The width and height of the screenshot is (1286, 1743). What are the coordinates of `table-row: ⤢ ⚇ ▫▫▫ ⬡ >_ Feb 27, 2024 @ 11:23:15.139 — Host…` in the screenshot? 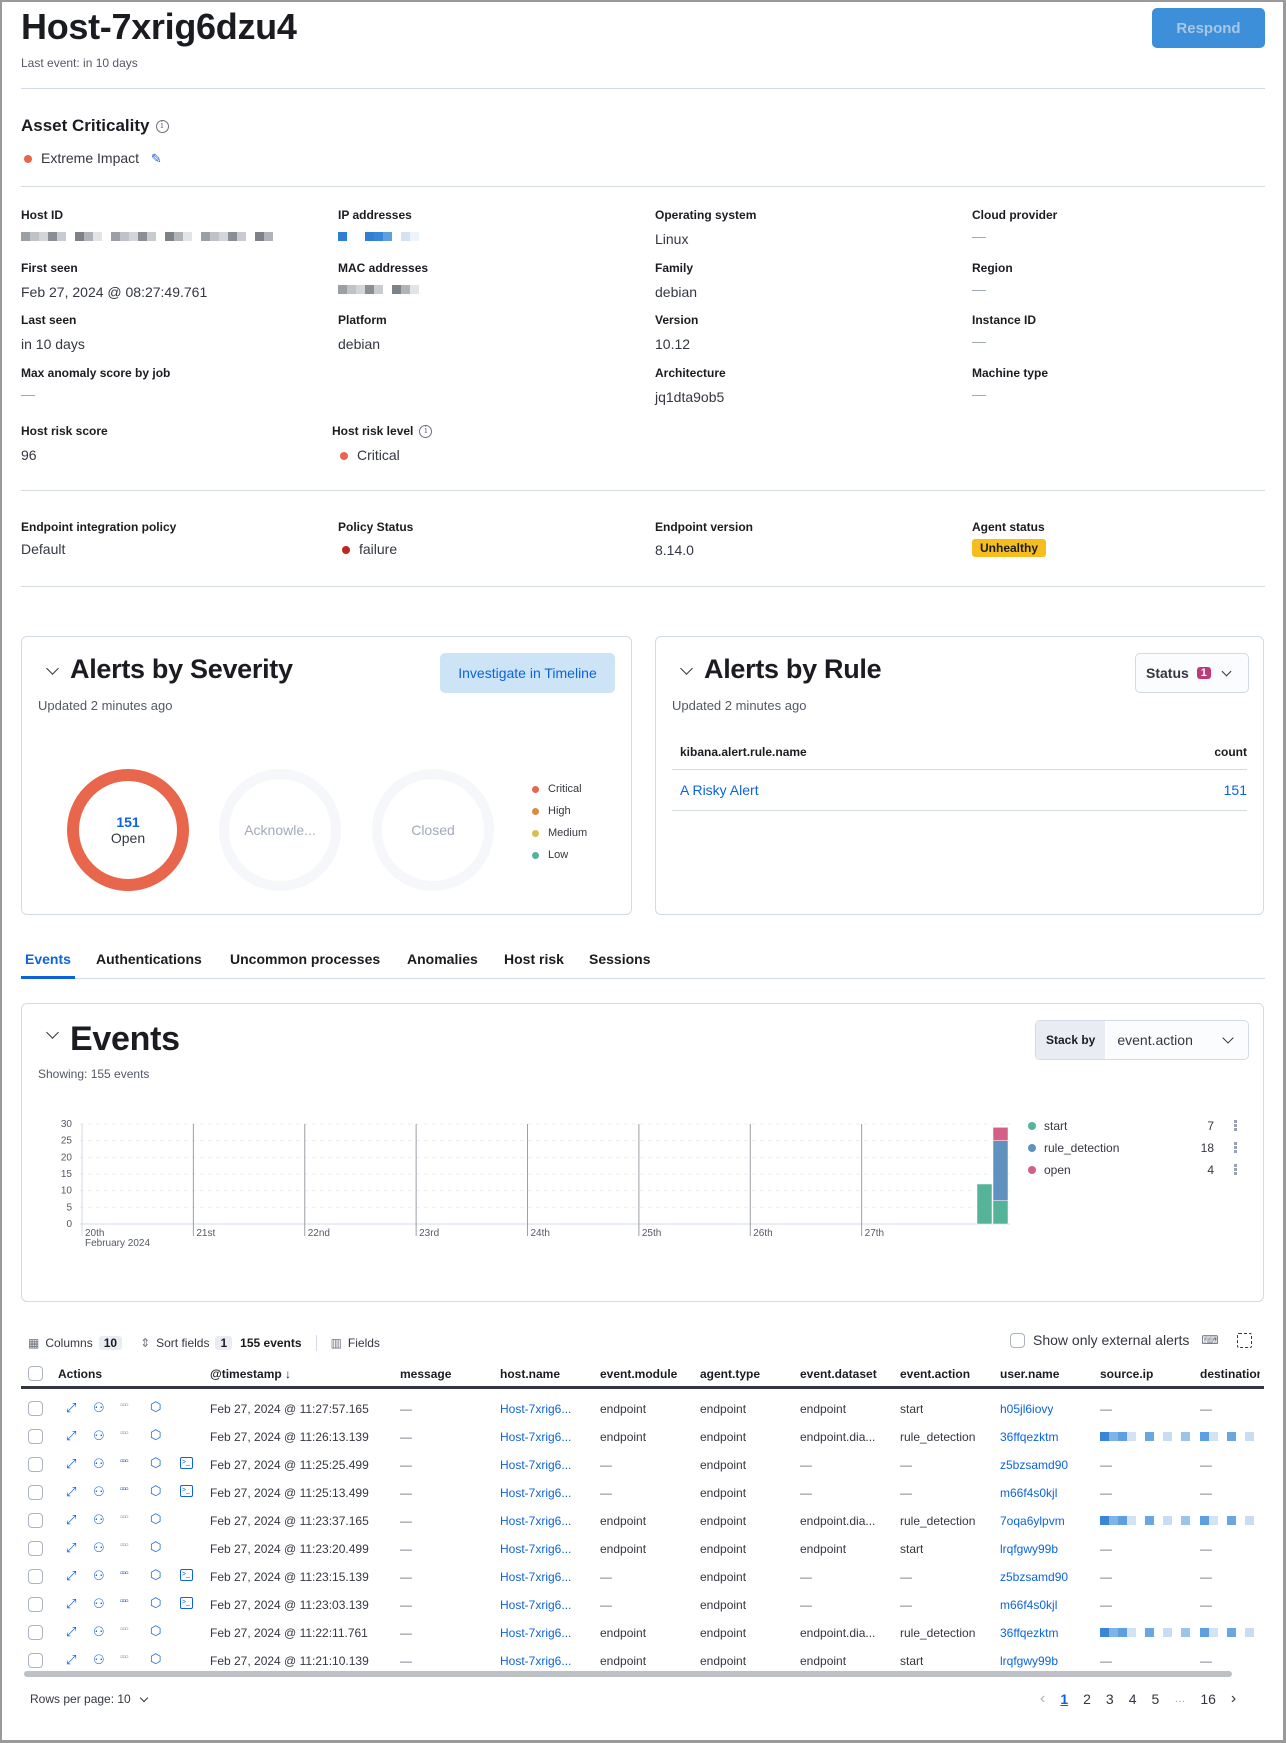 It's located at (643, 1577).